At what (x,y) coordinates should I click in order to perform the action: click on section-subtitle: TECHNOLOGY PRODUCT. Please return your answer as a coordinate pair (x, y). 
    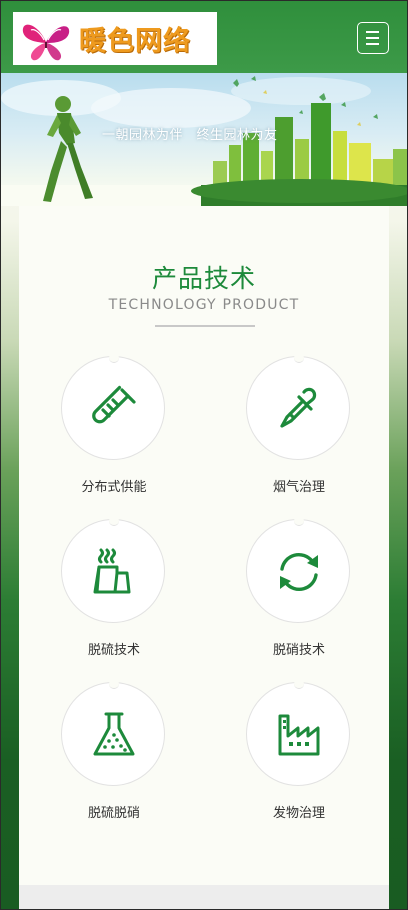
    Looking at the image, I should click on (204, 305).